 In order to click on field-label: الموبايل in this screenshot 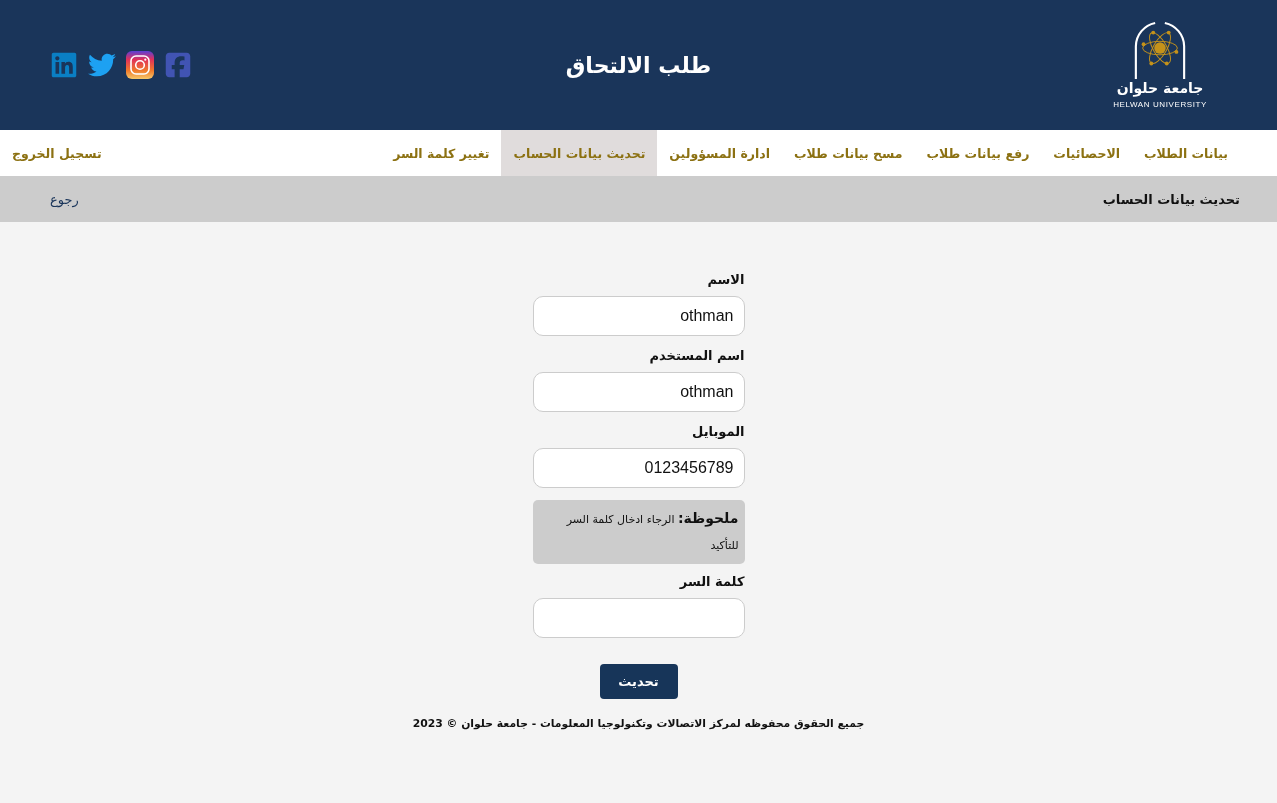, I will do `click(718, 432)`.